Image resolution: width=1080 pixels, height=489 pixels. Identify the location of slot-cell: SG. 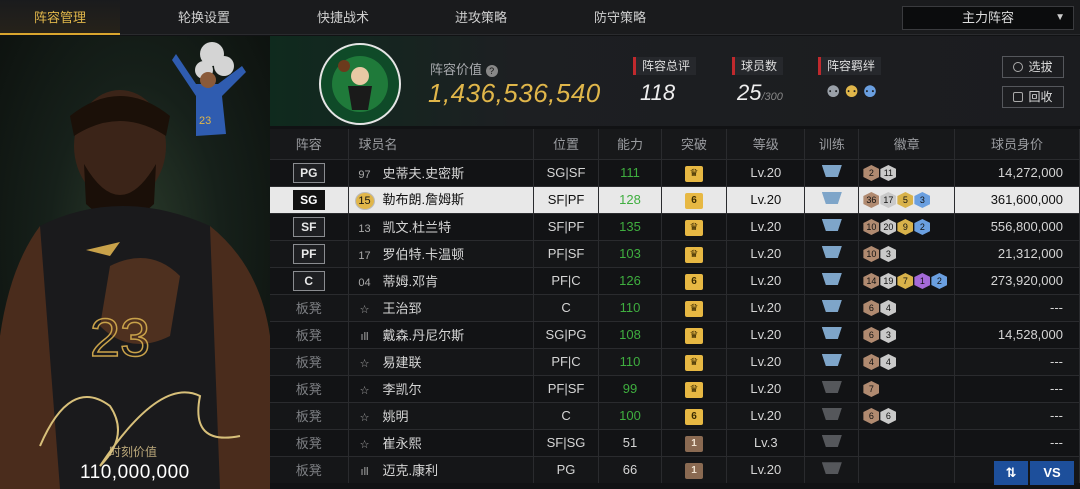
(309, 199).